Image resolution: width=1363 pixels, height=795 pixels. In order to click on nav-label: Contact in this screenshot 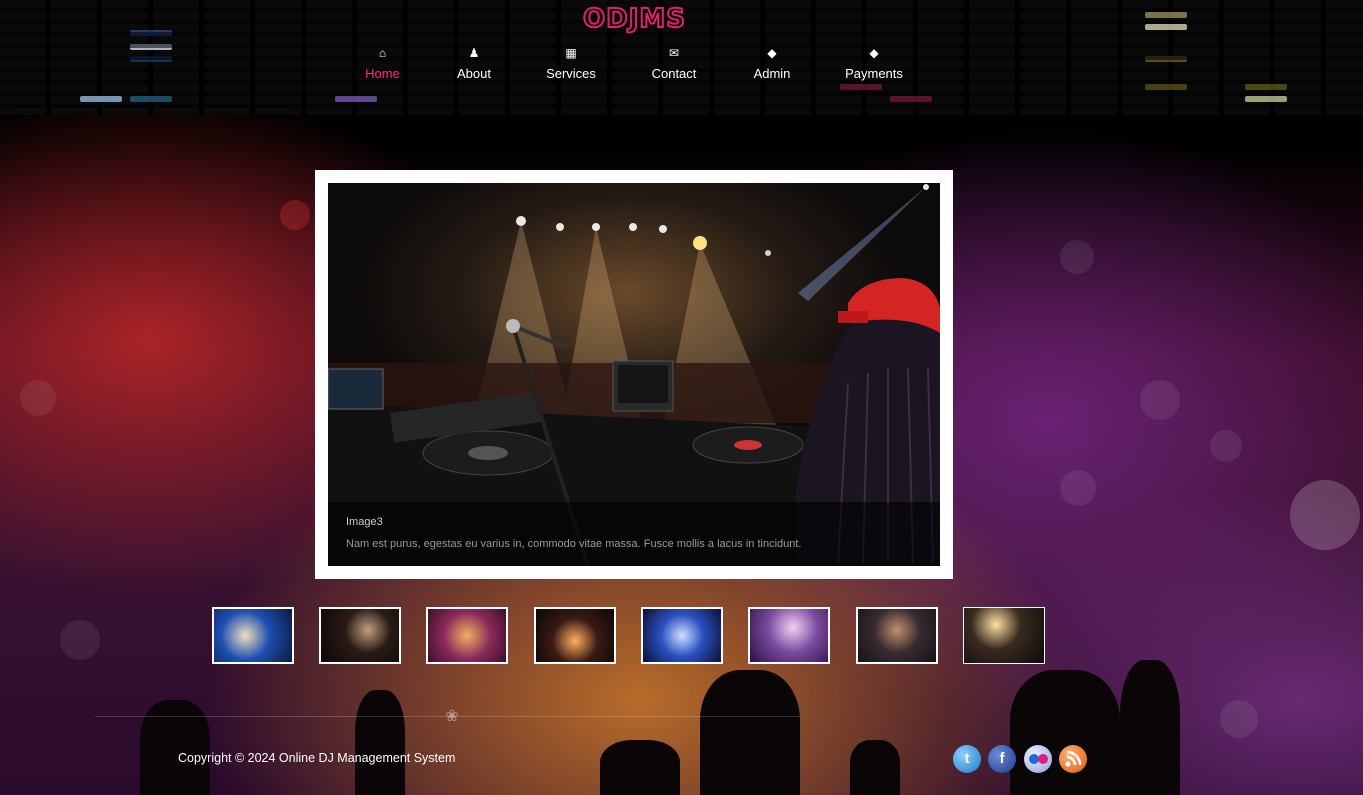, I will do `click(674, 73)`.